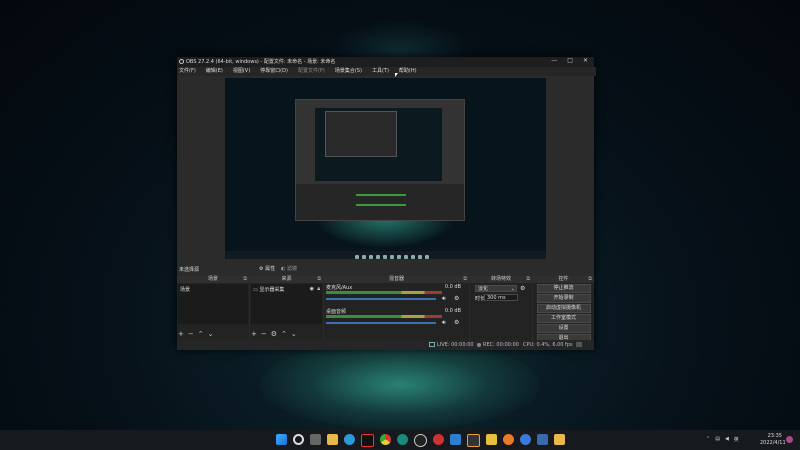  I want to click on menu-scene-collection: 场景集合(S), so click(348, 71).